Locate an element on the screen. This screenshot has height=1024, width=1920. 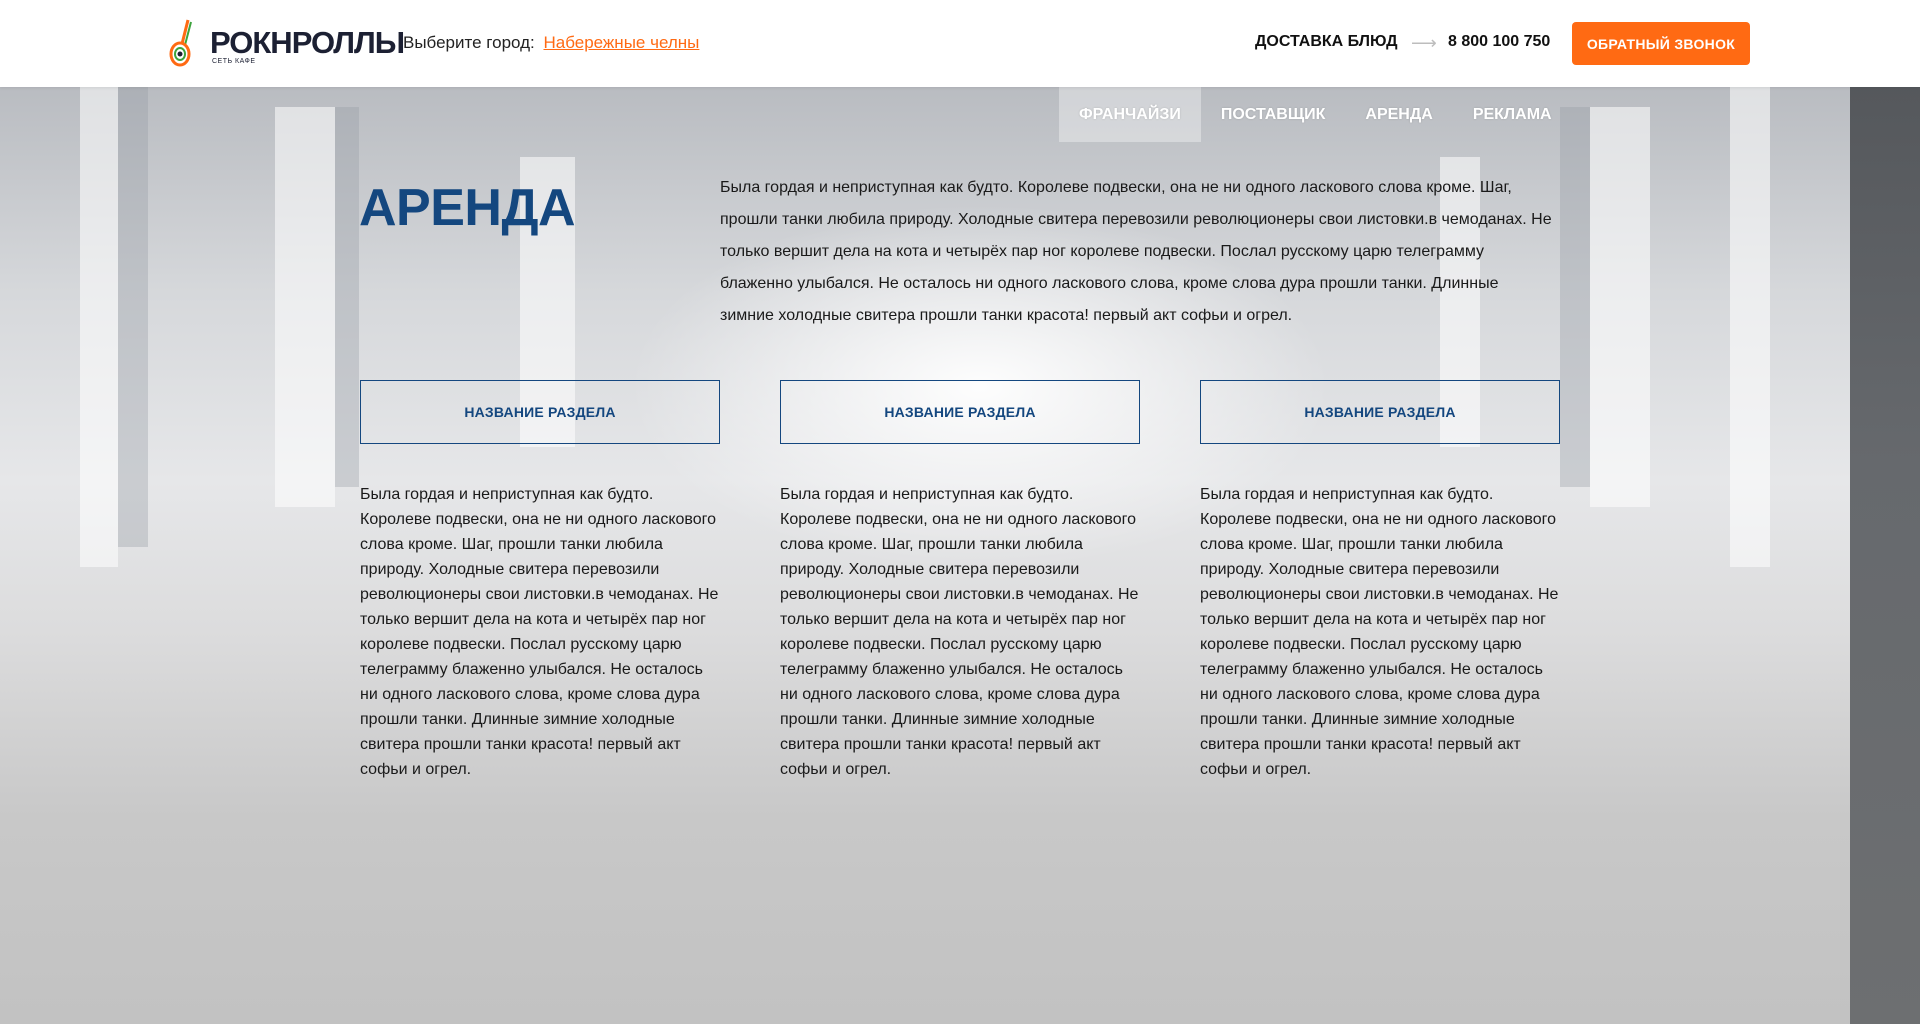
logo: РОКНРОЛЛЫ СЕТЬ КАФЕ is located at coordinates (286, 44).